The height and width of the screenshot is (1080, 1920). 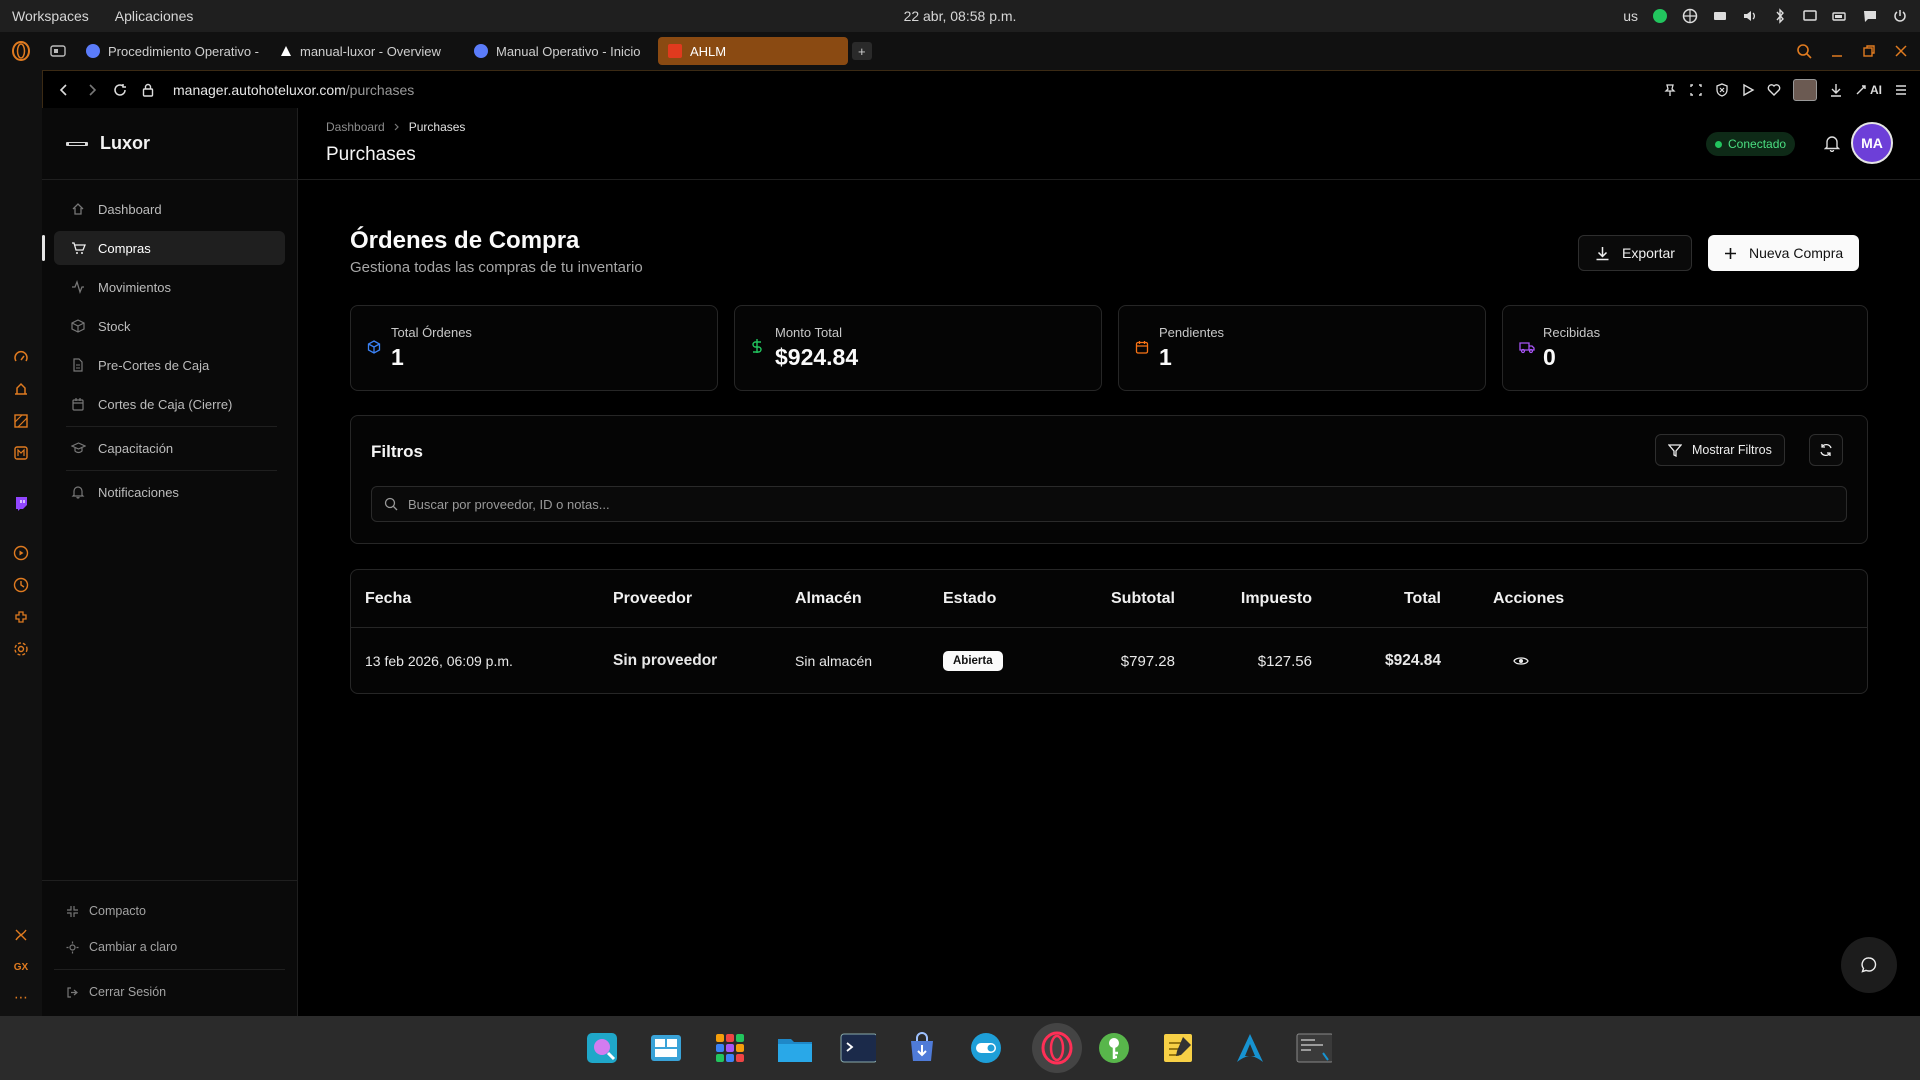 What do you see at coordinates (169, 992) in the screenshot?
I see `logout-button: Cerrar Sesión` at bounding box center [169, 992].